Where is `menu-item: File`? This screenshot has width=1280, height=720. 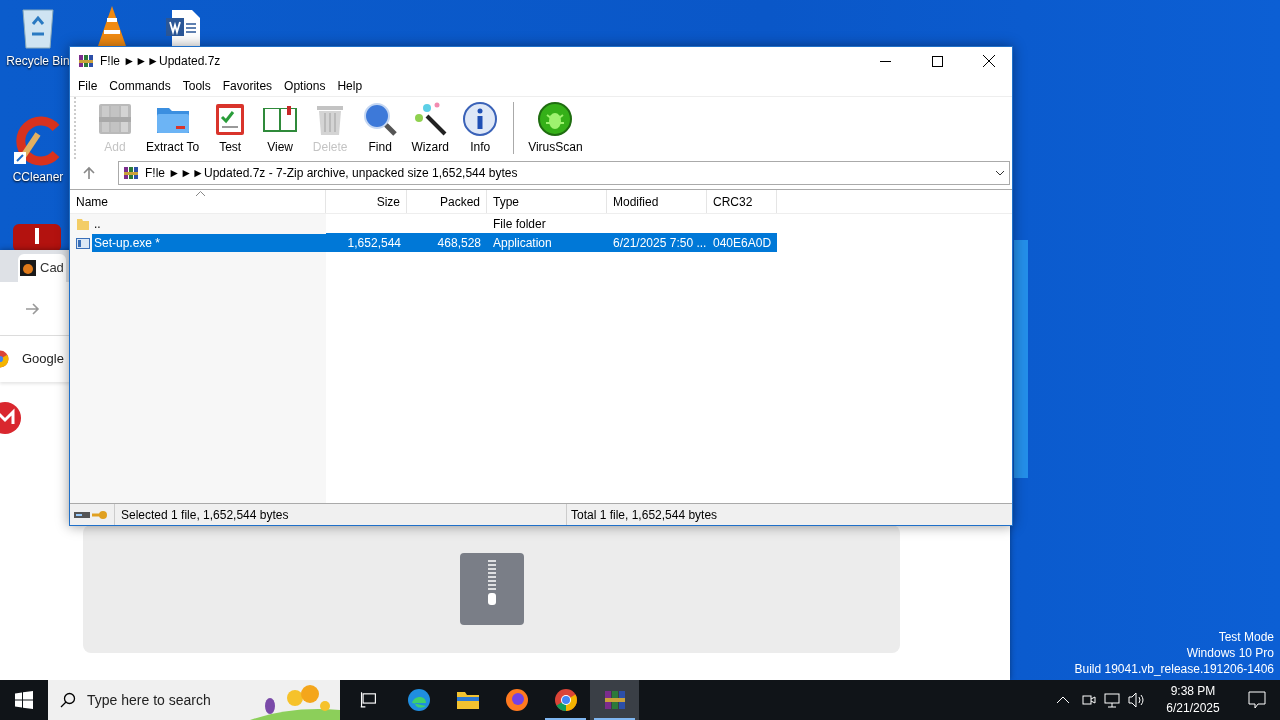 menu-item: File is located at coordinates (88, 85).